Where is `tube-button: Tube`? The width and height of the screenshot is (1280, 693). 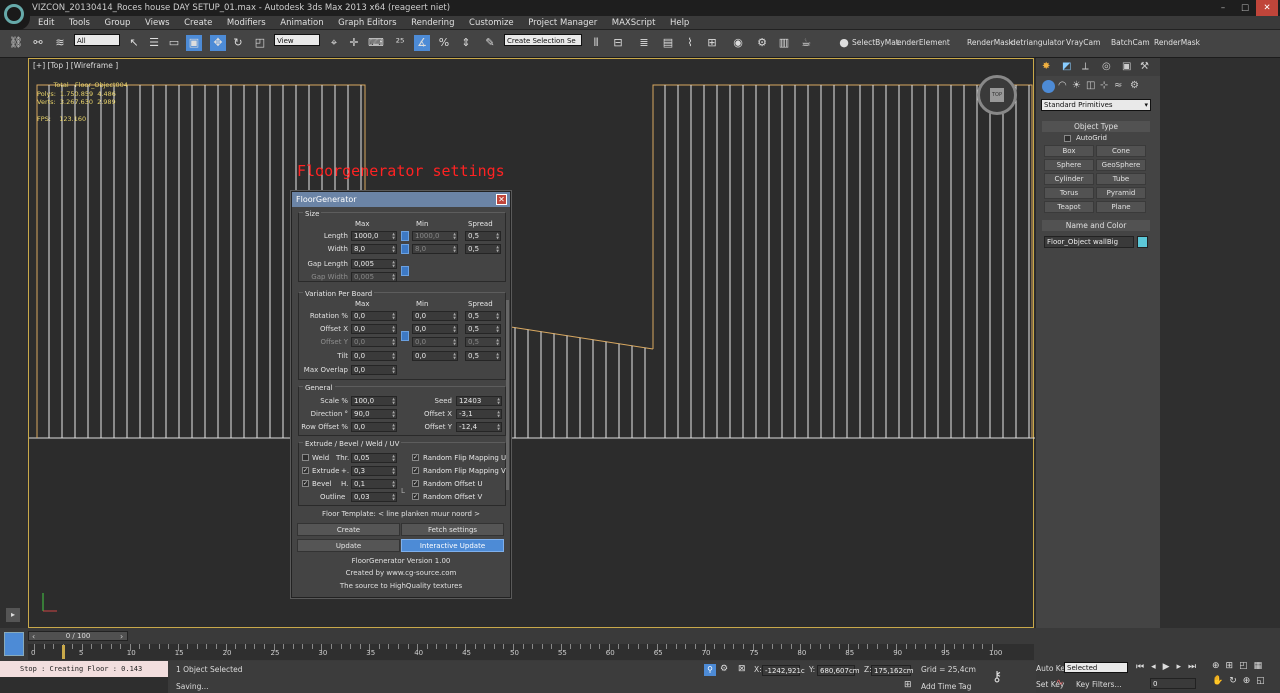 tube-button: Tube is located at coordinates (1121, 179).